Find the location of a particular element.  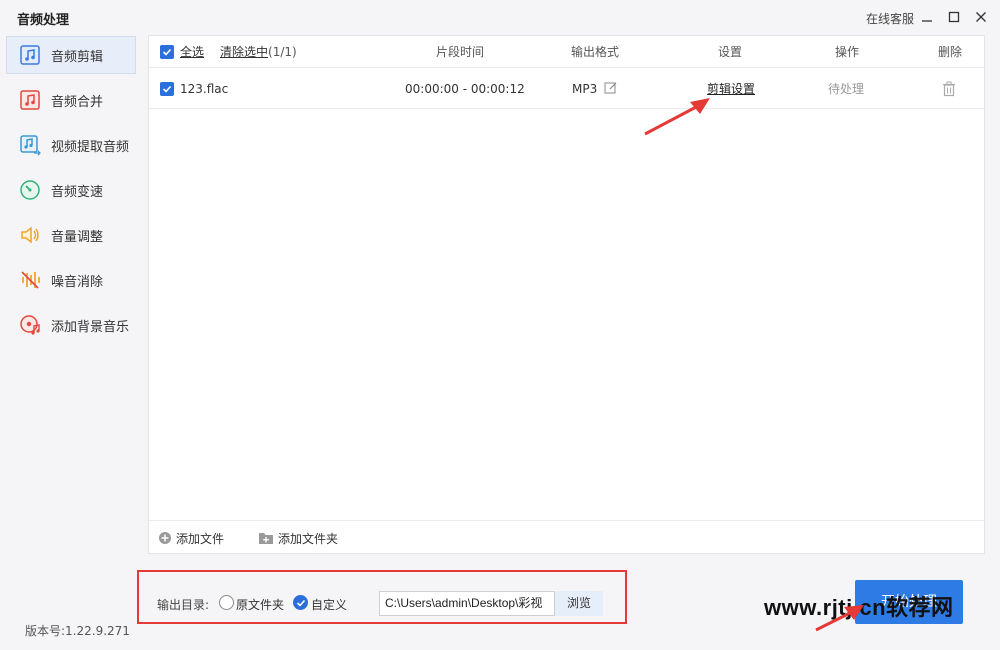

sidebar-item-audio-cut: 音频剪辑 is located at coordinates (71, 55).